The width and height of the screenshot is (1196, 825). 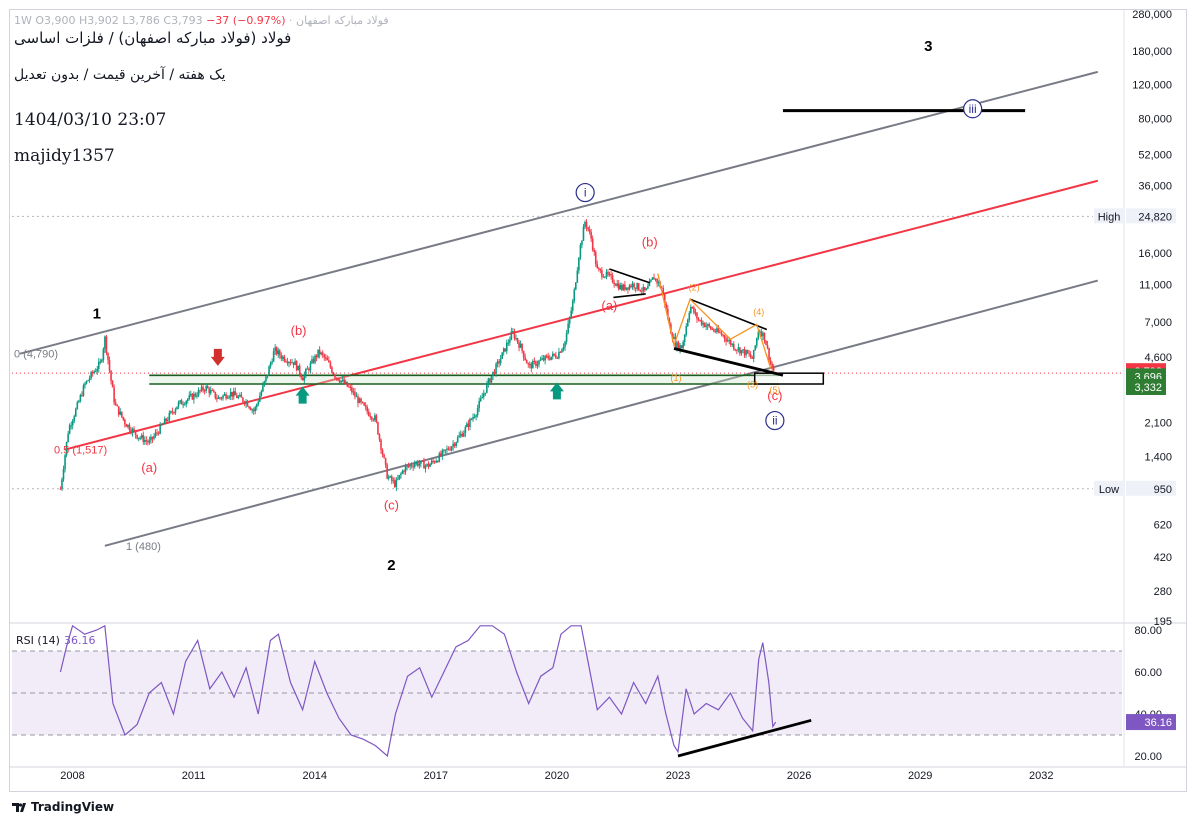 I want to click on time-tick-label: 2020, so click(x=557, y=776).